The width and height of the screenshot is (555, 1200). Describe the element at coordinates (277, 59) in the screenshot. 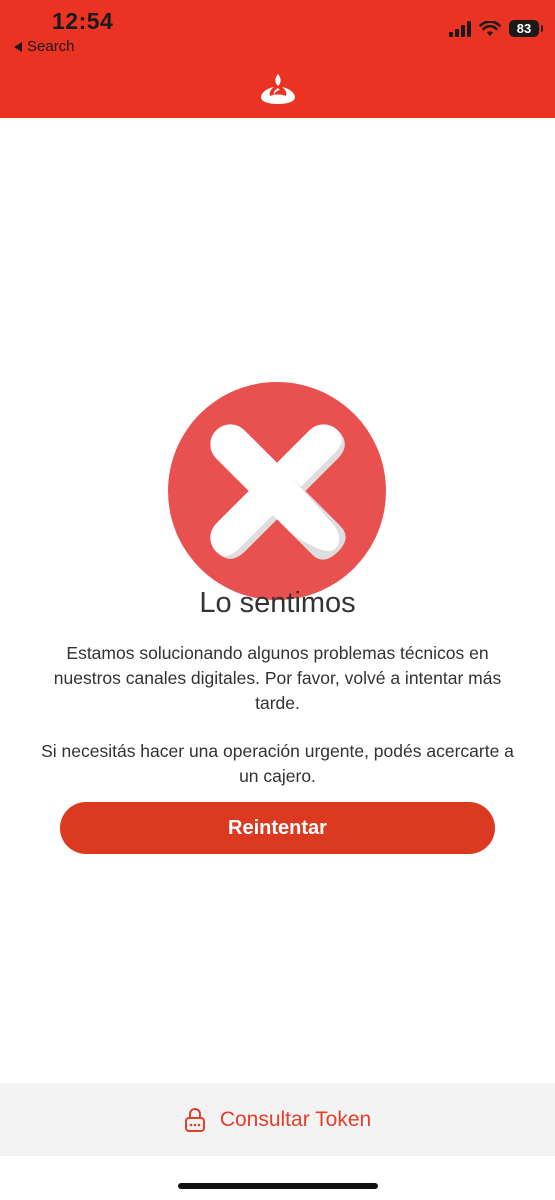

I see `app-header: 12:54 Search 83` at that location.